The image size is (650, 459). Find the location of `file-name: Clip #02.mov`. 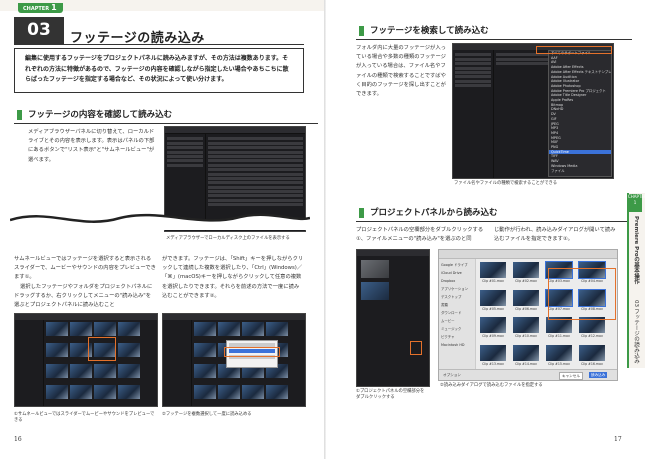

file-name: Clip #02.mov is located at coordinates (526, 281).